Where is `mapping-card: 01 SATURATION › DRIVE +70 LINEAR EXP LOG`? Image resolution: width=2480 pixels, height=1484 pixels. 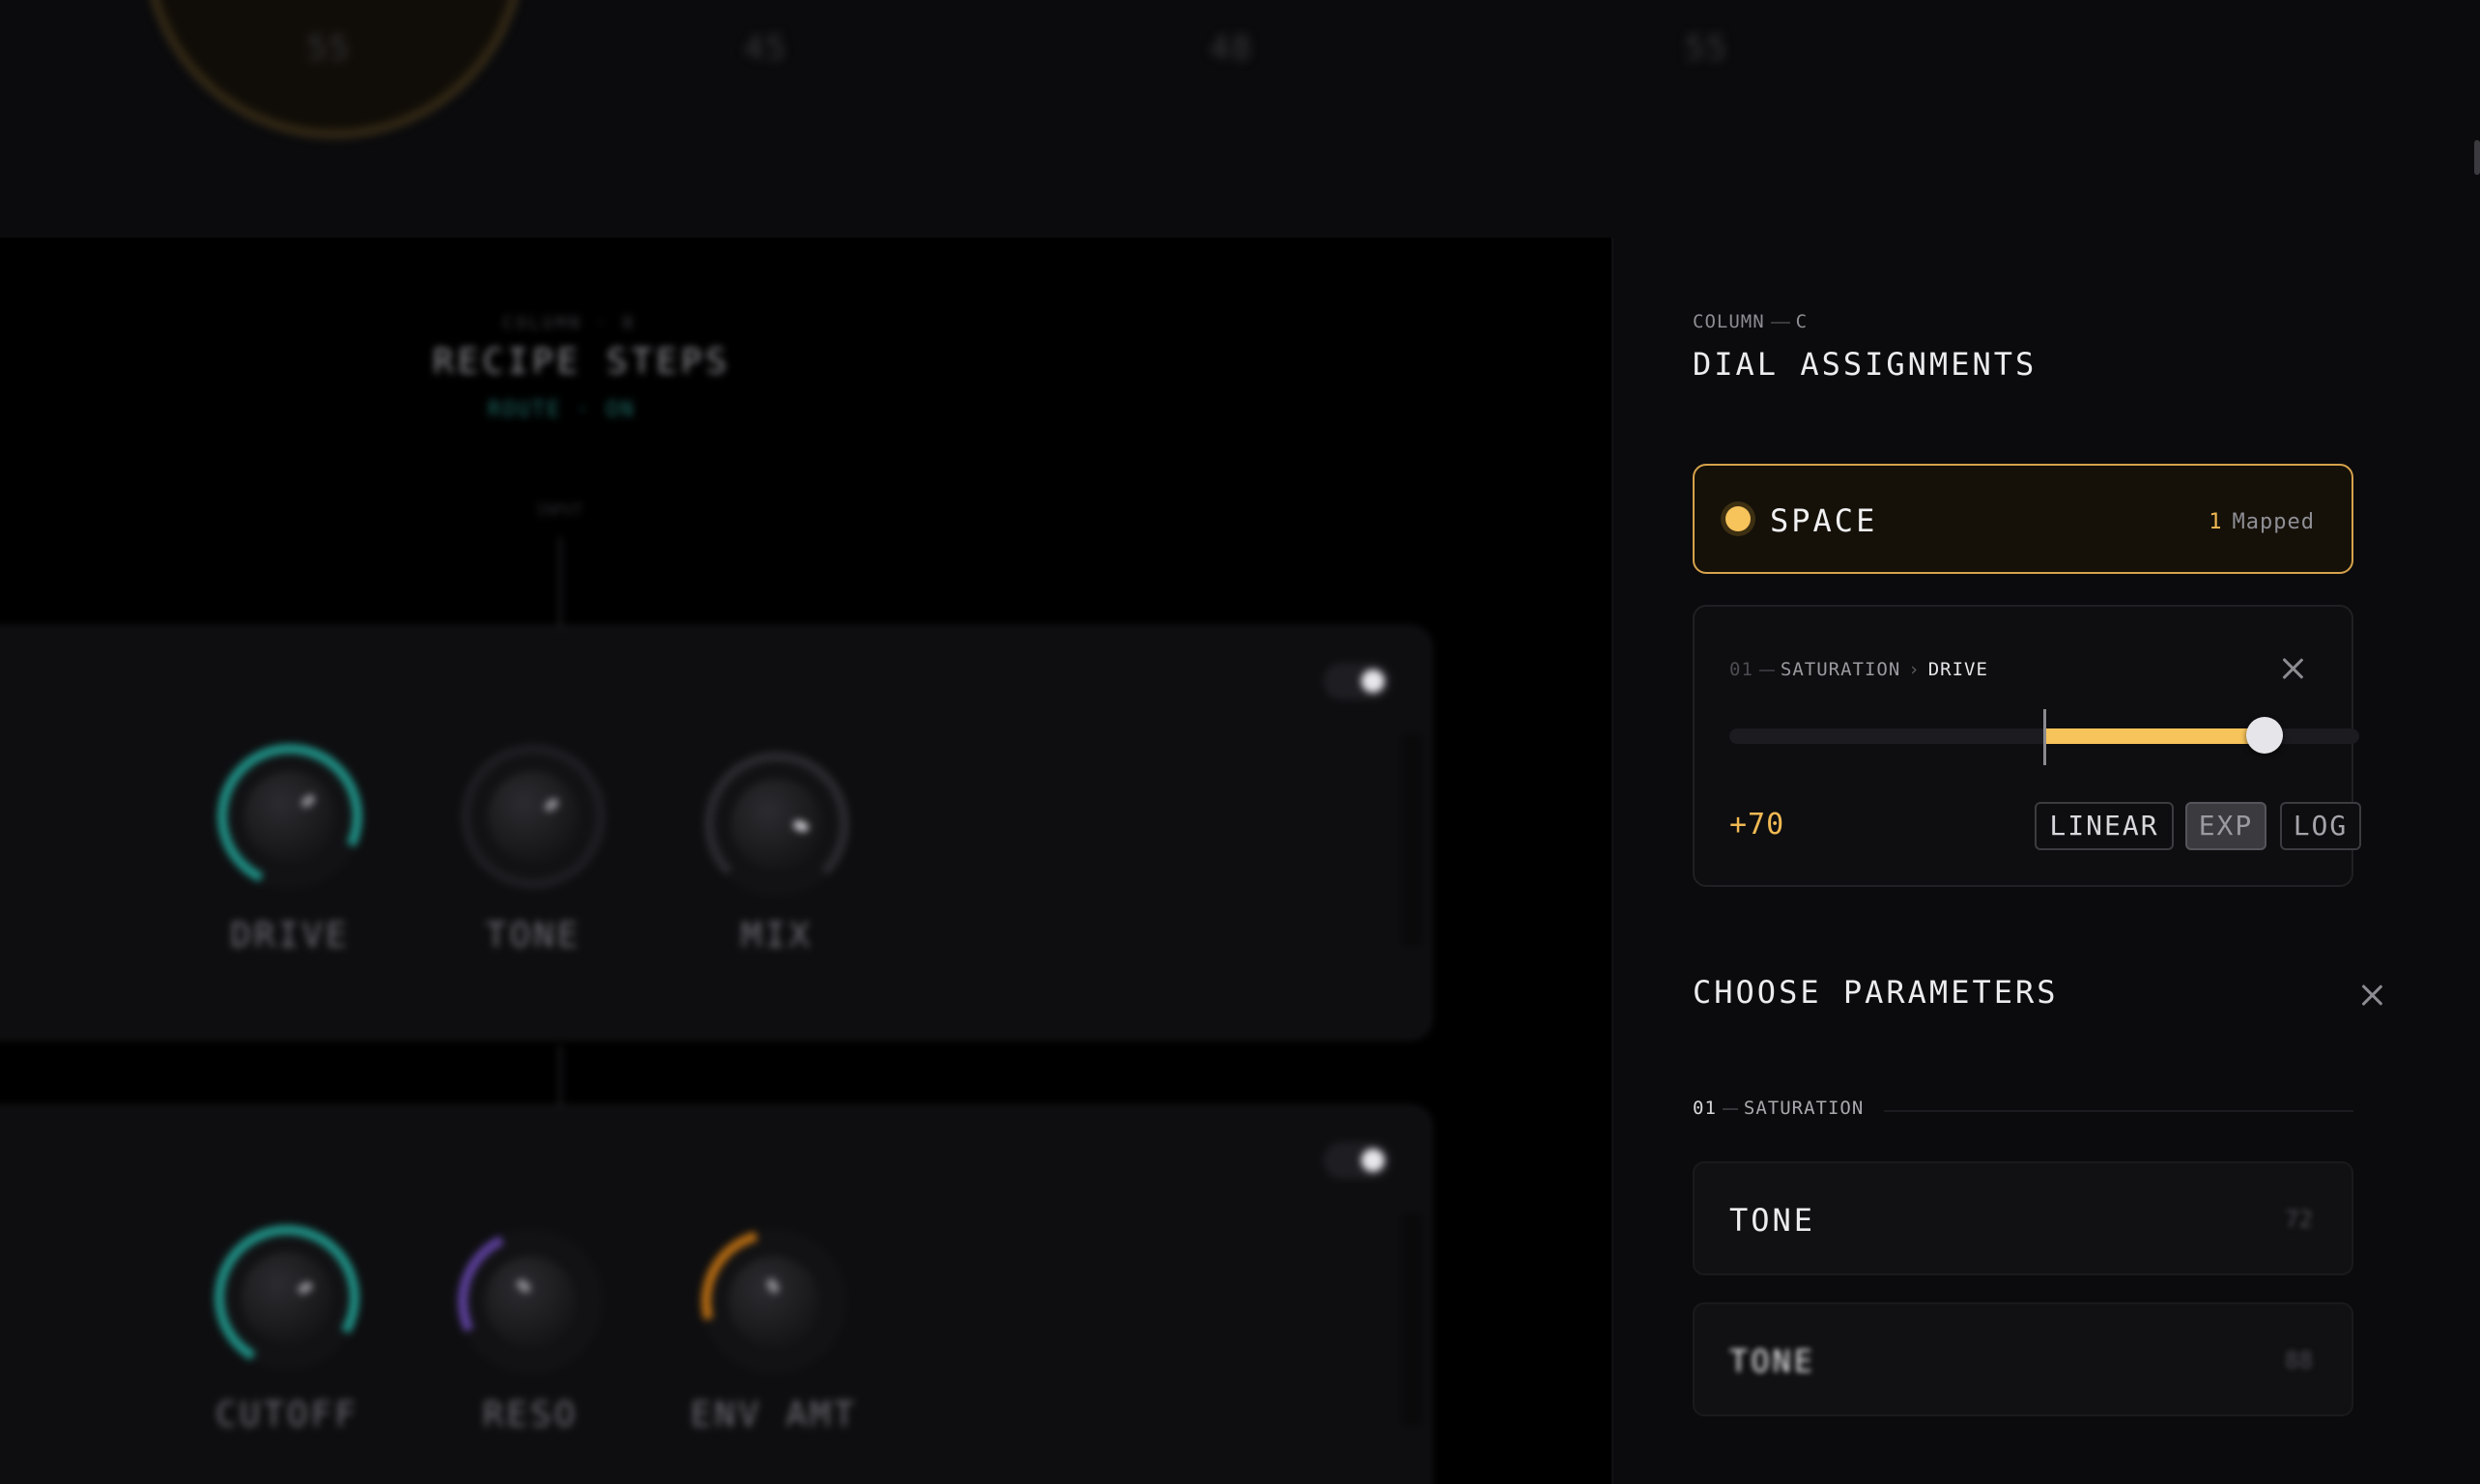
mapping-card: 01 SATURATION › DRIVE +70 LINEAR EXP LOG is located at coordinates (2027, 746).